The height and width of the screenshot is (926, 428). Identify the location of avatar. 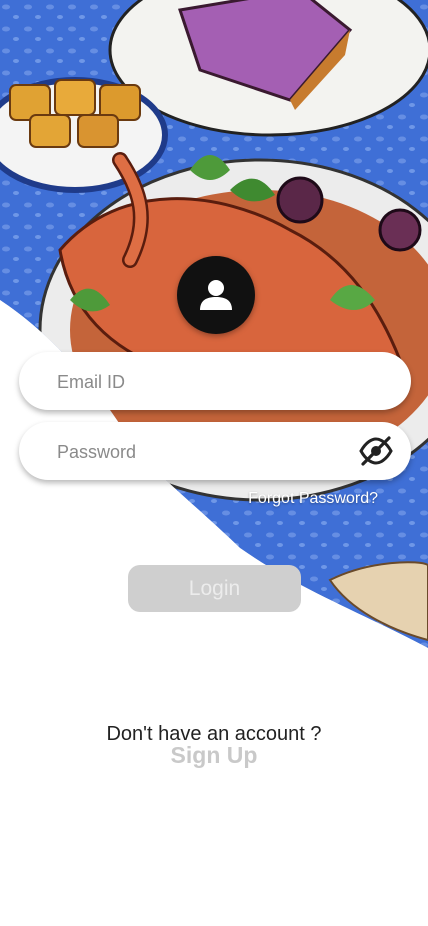
(216, 295).